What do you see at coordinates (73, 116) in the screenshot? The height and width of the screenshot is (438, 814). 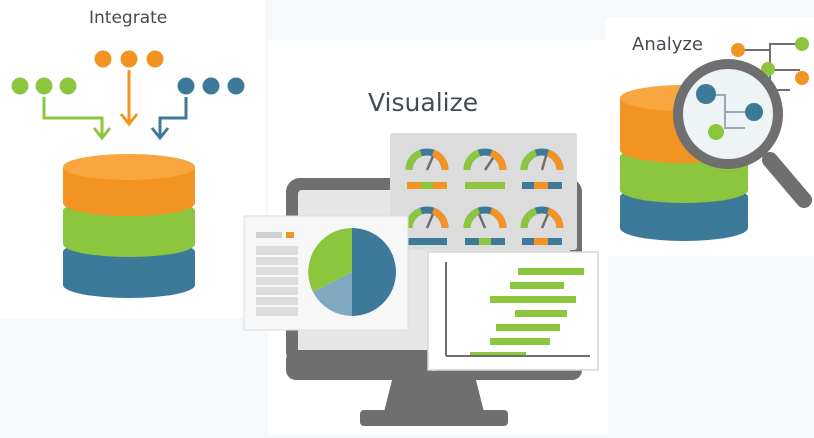 I see `green-arrow-icon` at bounding box center [73, 116].